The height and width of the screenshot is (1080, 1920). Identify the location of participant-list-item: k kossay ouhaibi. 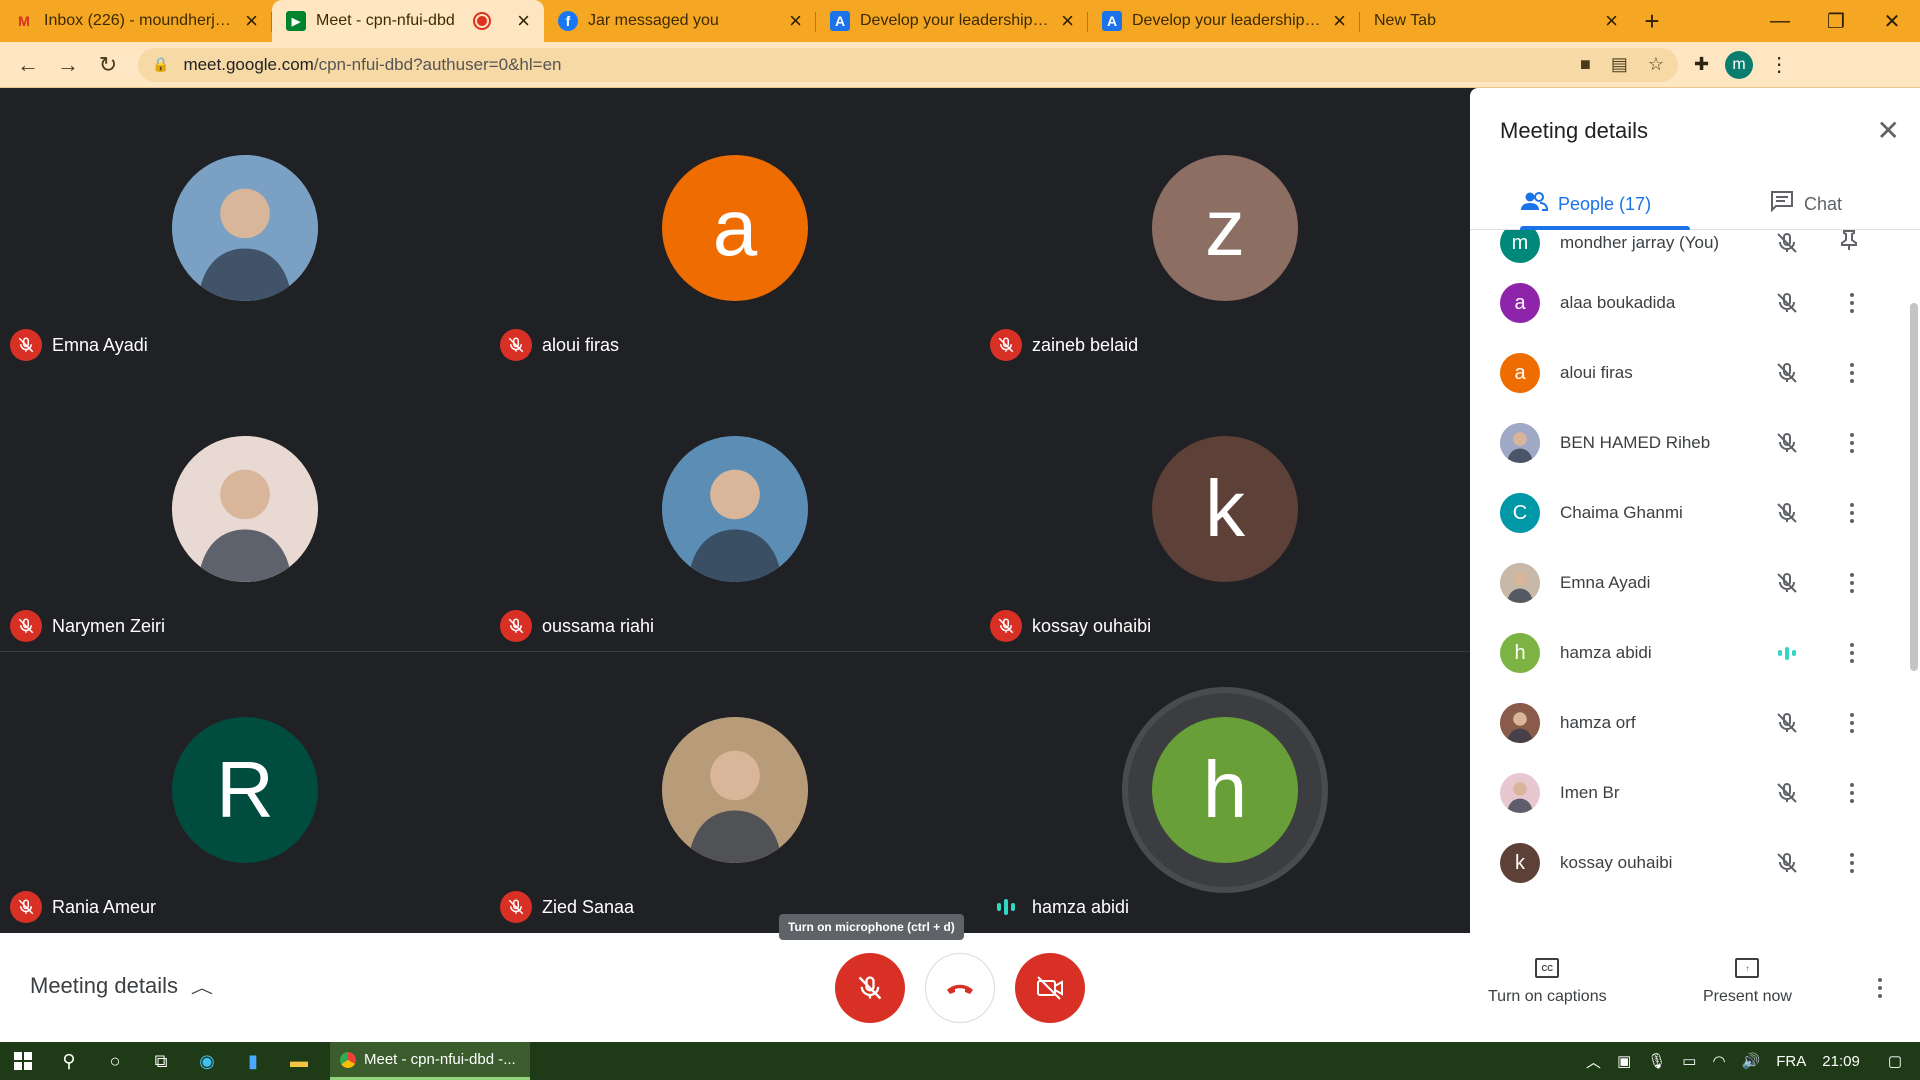
(1695, 863).